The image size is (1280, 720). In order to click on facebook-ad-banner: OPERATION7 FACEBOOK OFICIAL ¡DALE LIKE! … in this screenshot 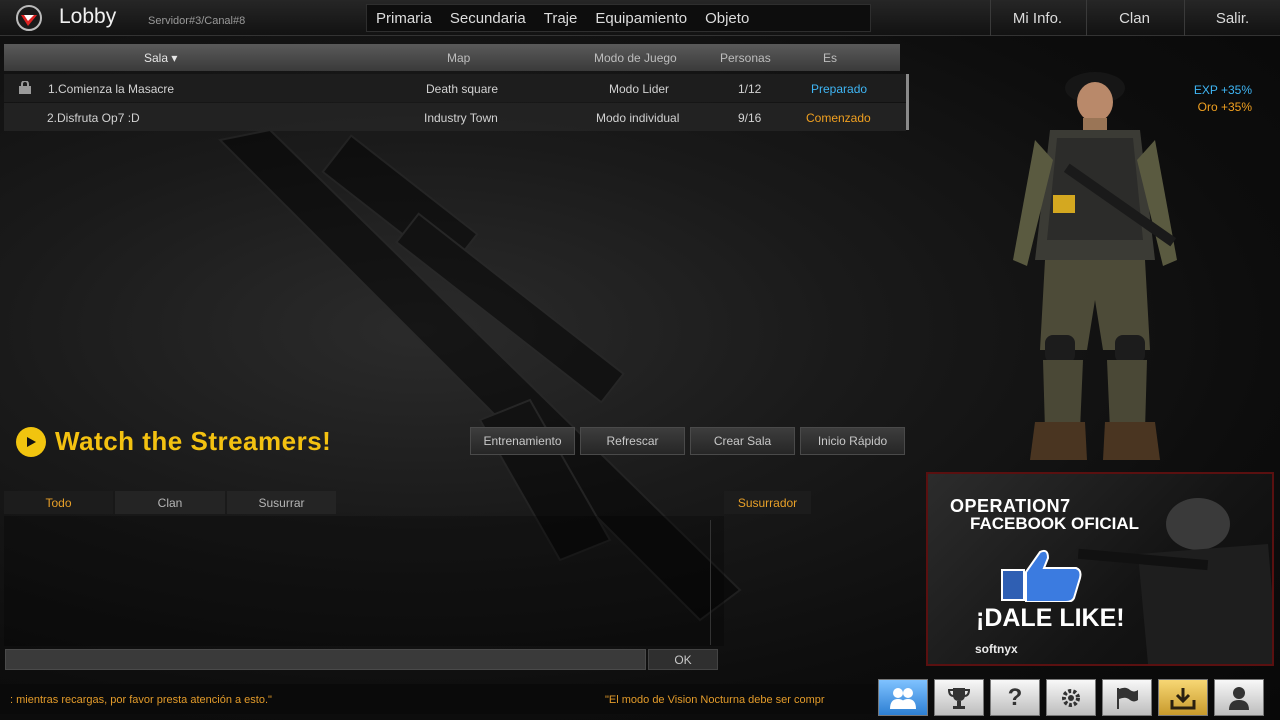, I will do `click(1100, 569)`.